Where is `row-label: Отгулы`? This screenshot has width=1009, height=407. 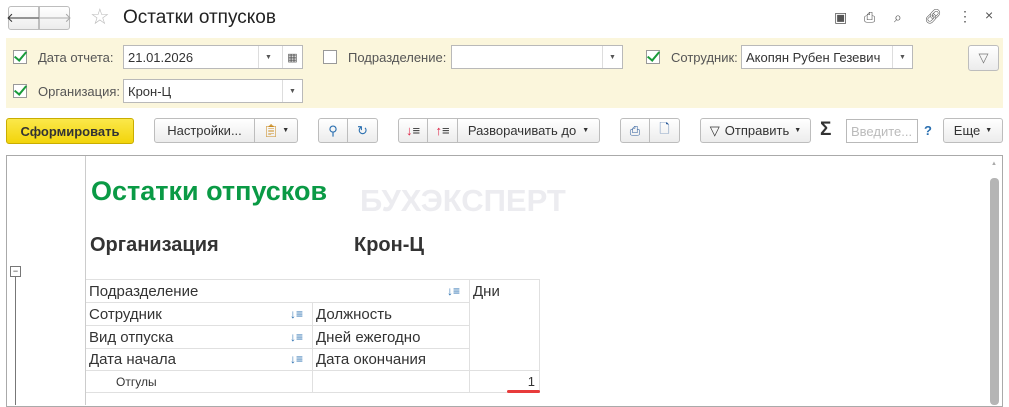
row-label: Отгулы is located at coordinates (199, 382).